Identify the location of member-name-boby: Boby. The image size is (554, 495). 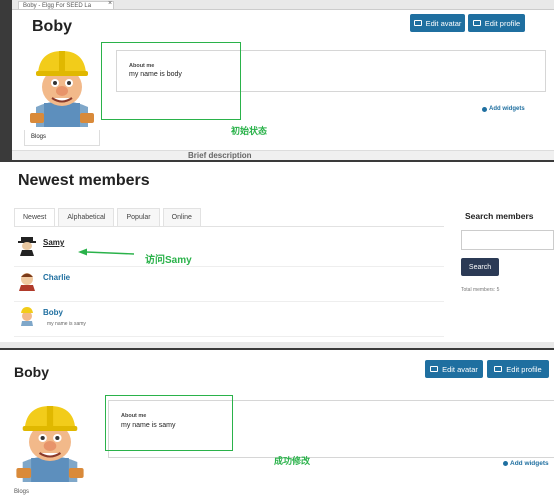
(53, 312).